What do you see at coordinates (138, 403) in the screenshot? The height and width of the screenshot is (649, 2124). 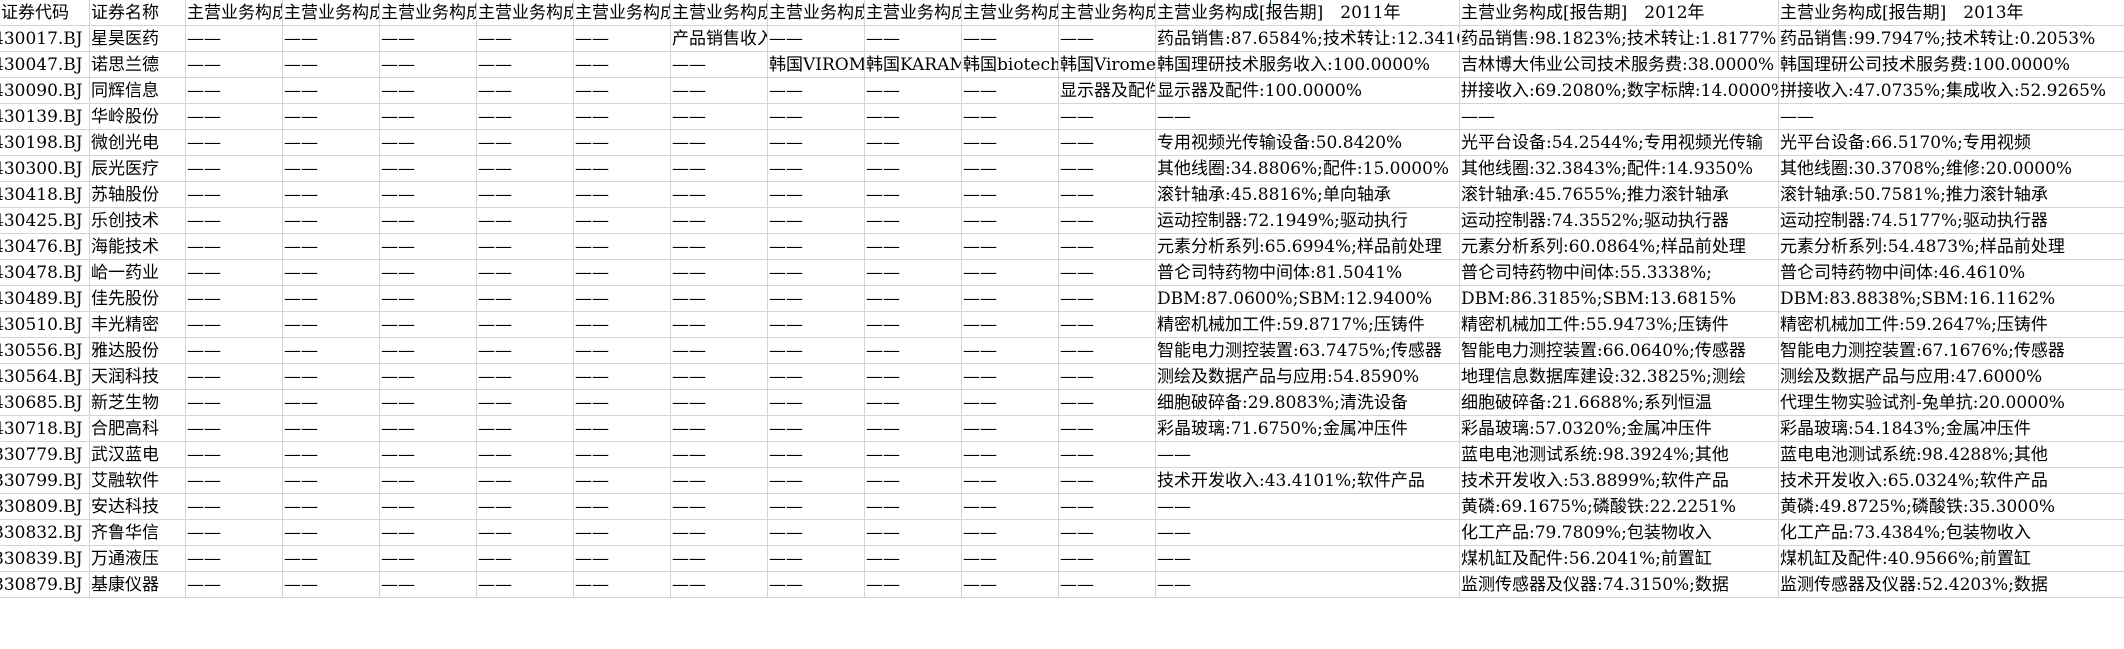 I see `stock-name-cell: 新芝生物` at bounding box center [138, 403].